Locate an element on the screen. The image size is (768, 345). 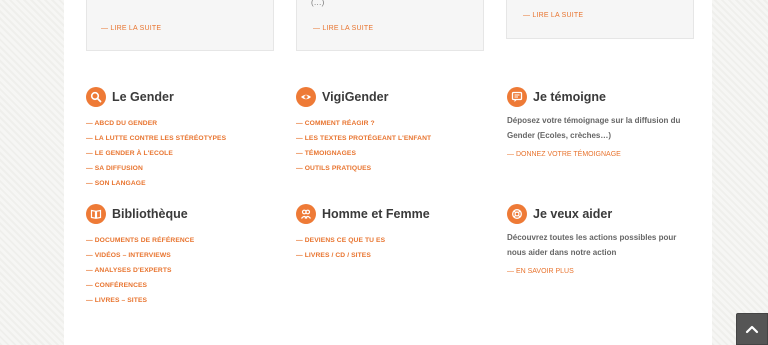
link-livres-sites: — LIVRES – SITES is located at coordinates (116, 300).